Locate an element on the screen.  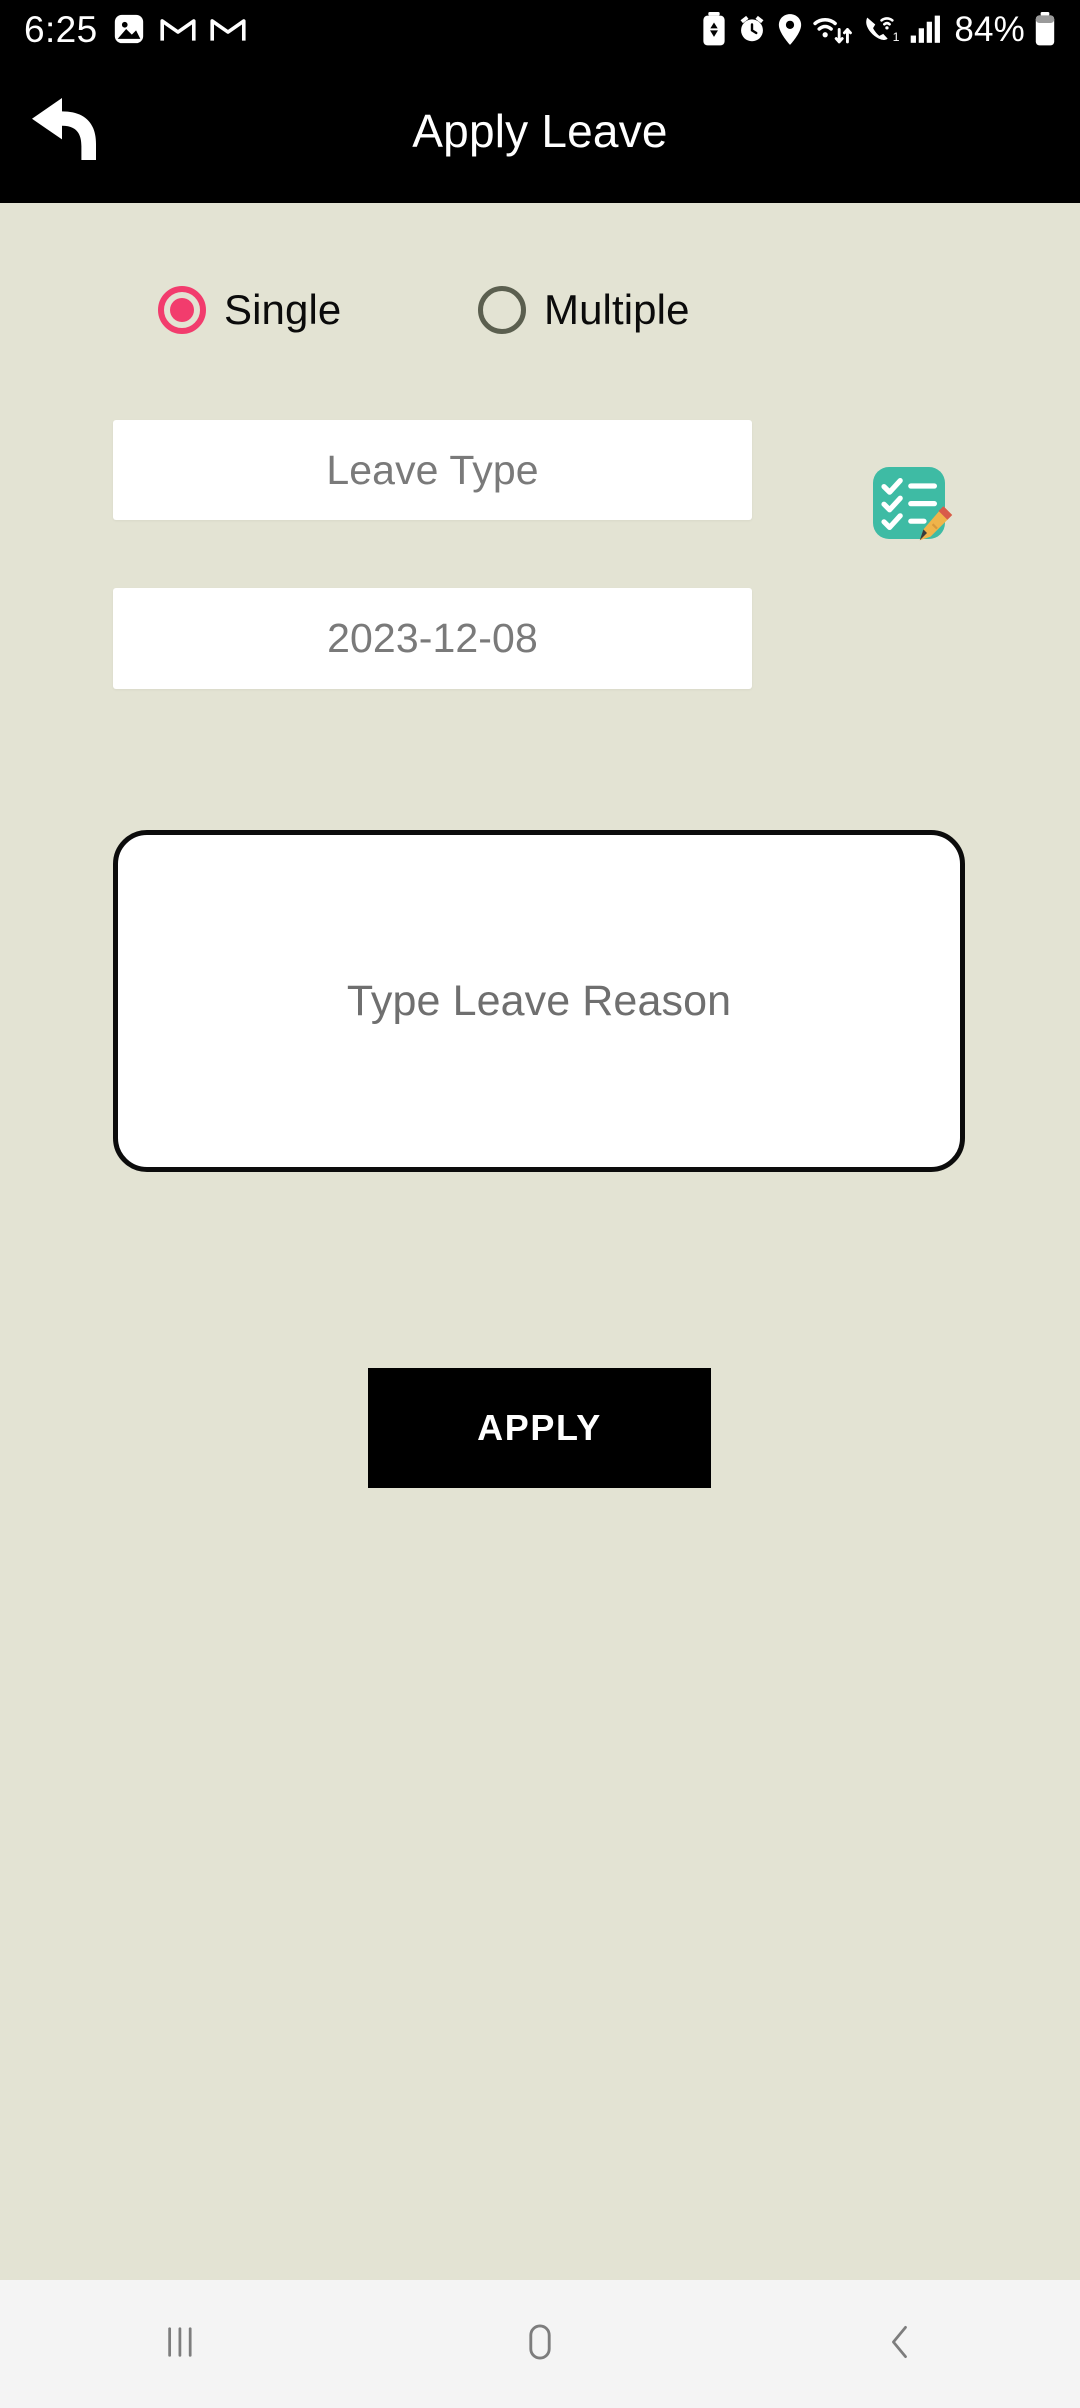
radio-option-multiple: Multiple is located at coordinates (584, 310).